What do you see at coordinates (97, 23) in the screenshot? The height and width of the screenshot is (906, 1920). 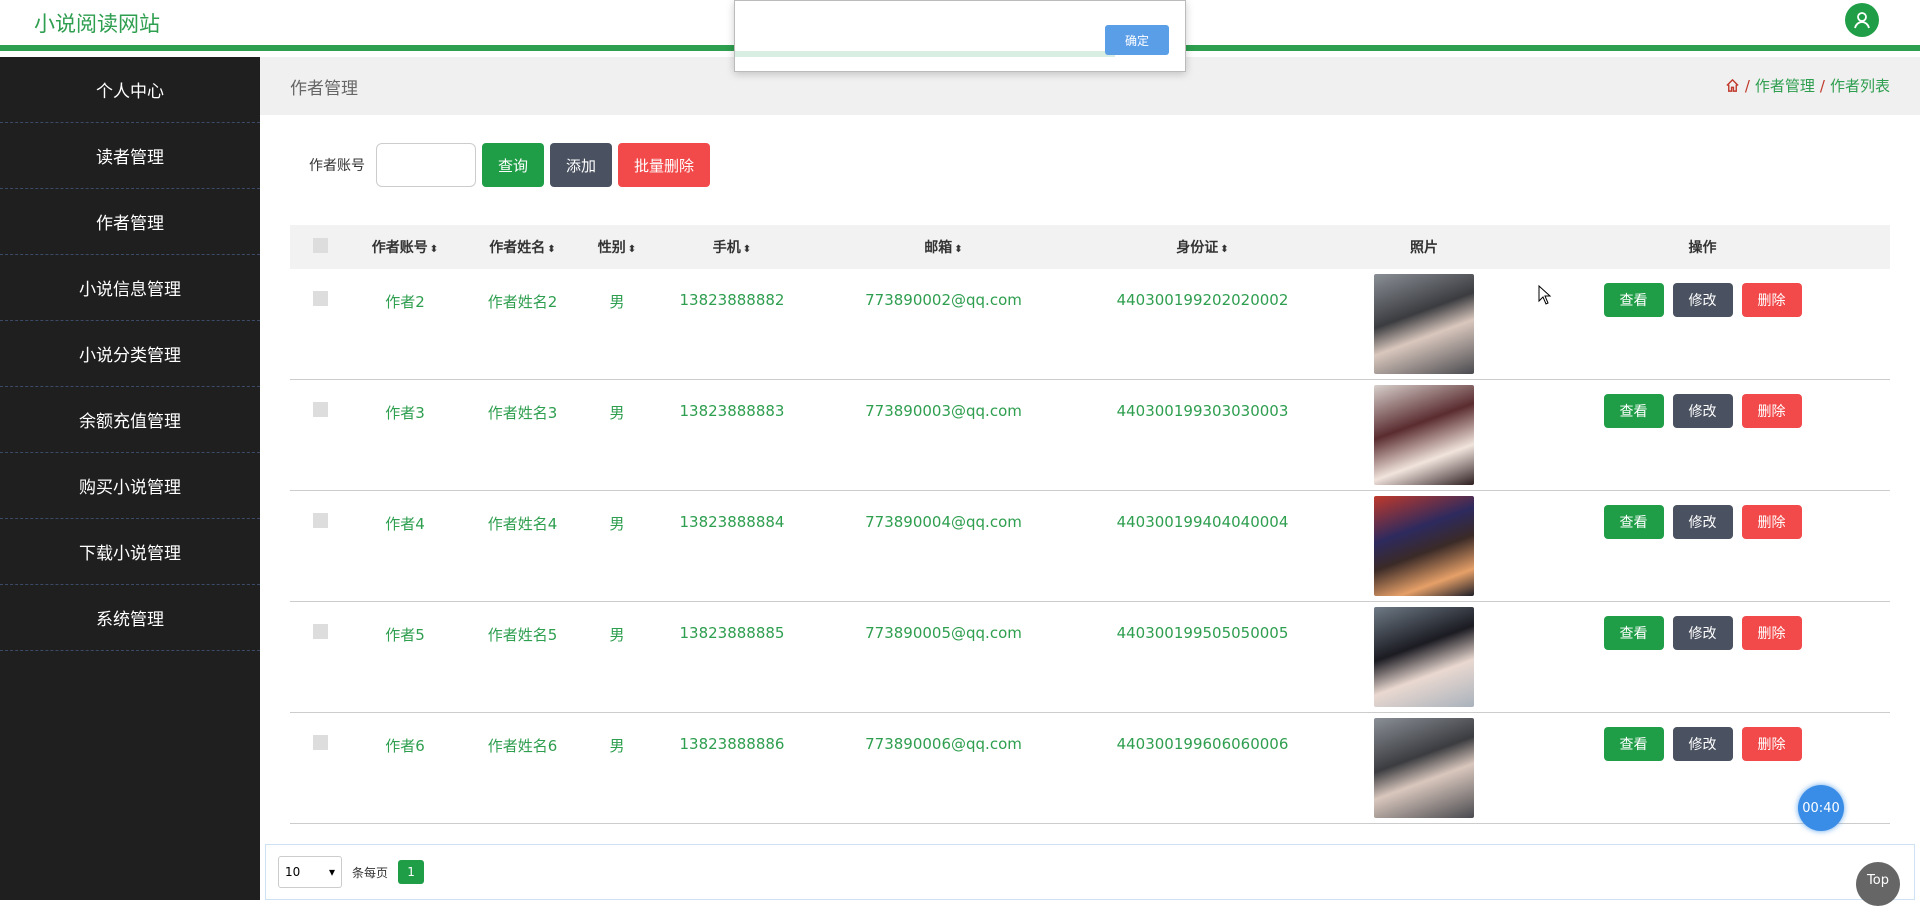 I see `site-title: 小说阅读网站` at bounding box center [97, 23].